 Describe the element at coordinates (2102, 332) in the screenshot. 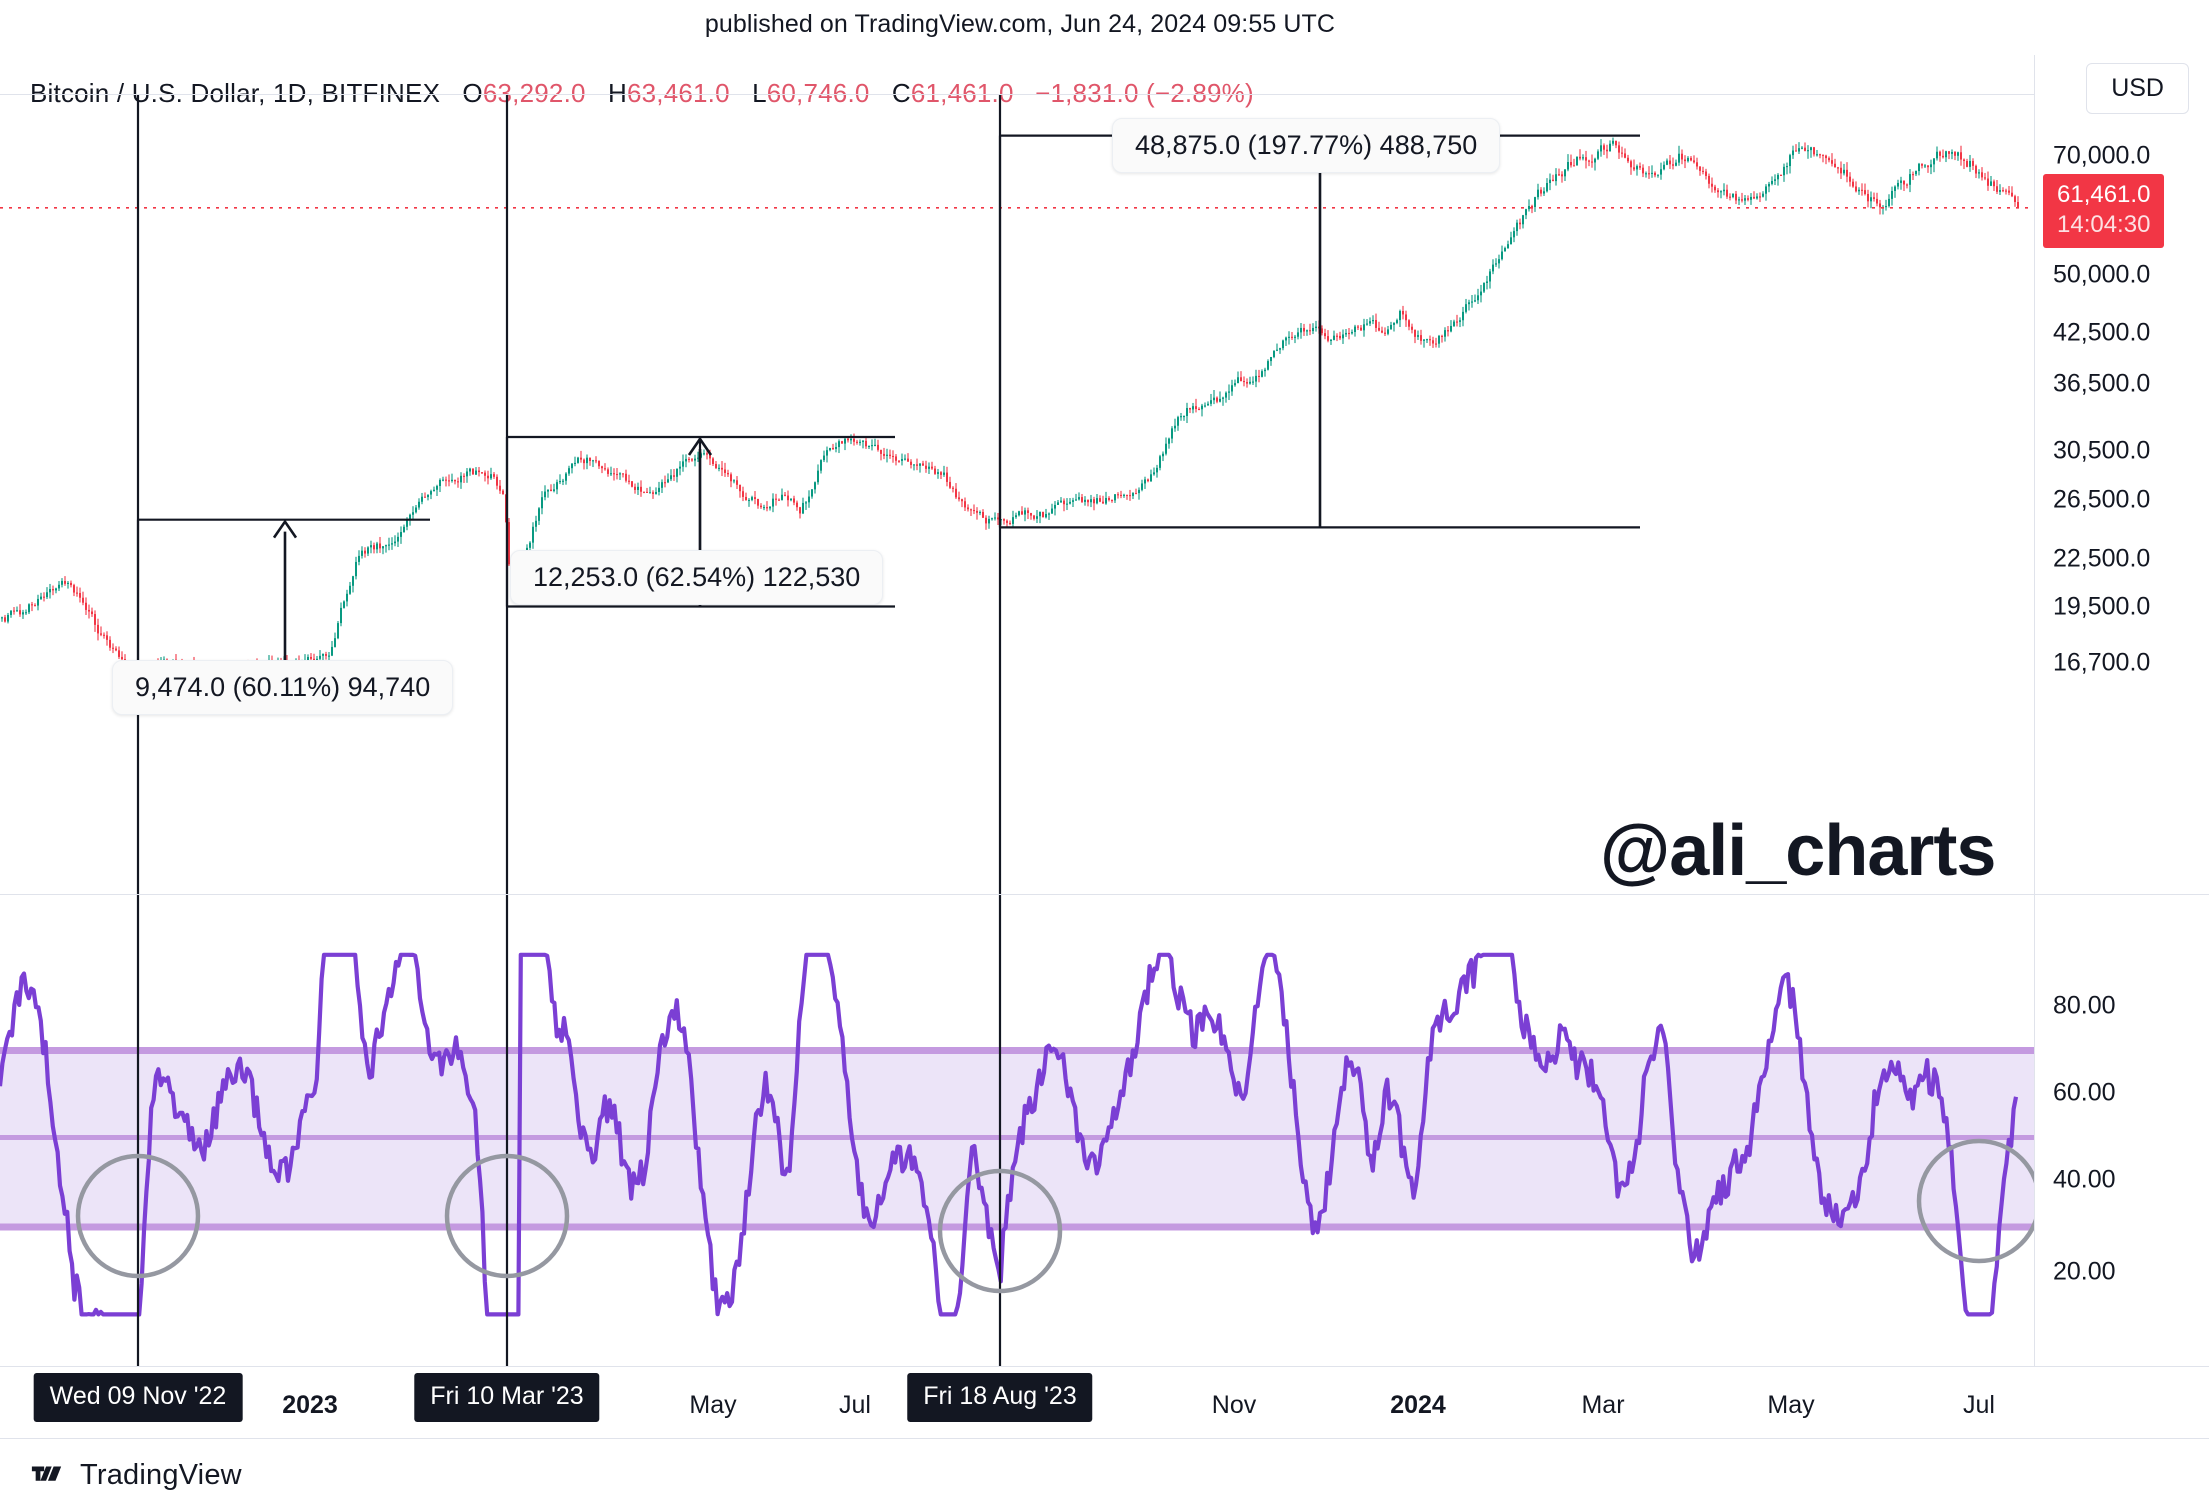

I see `price-tick: 42,500.0` at that location.